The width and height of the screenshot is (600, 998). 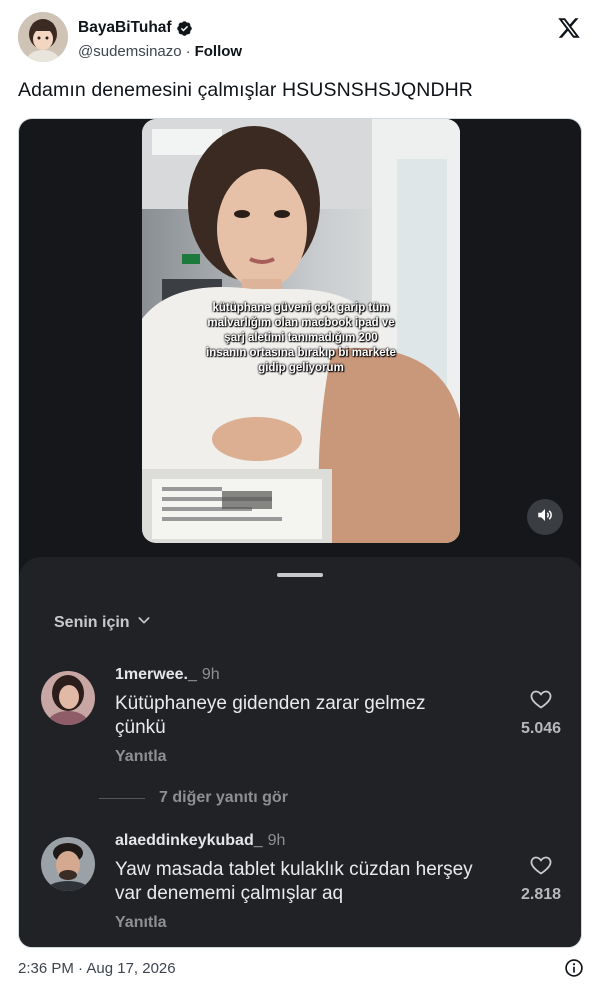 I want to click on author-avatar, so click(x=43, y=37).